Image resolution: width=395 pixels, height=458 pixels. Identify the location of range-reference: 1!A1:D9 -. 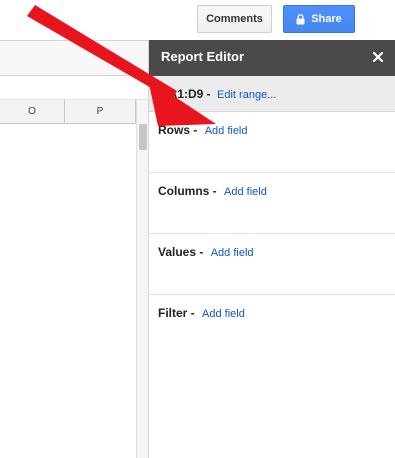
(184, 94).